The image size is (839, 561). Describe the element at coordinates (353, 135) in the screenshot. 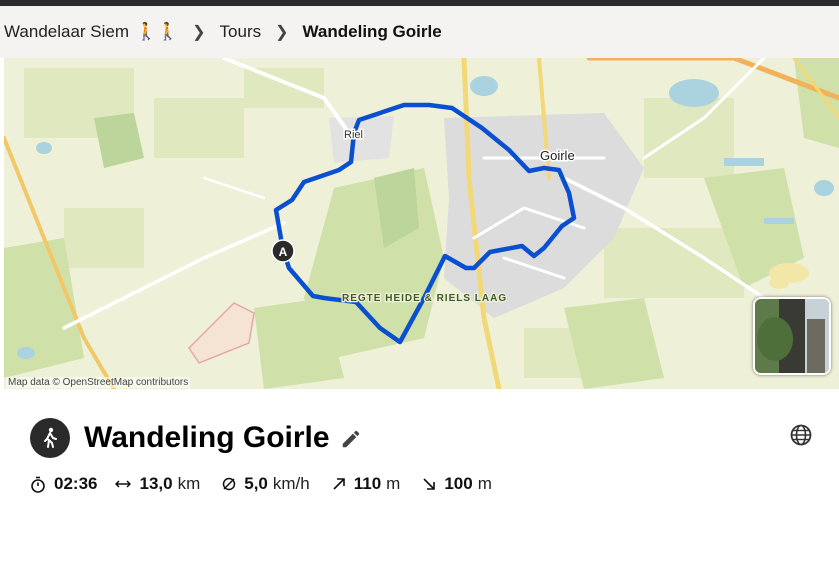

I see `map-label-village: Riel` at that location.